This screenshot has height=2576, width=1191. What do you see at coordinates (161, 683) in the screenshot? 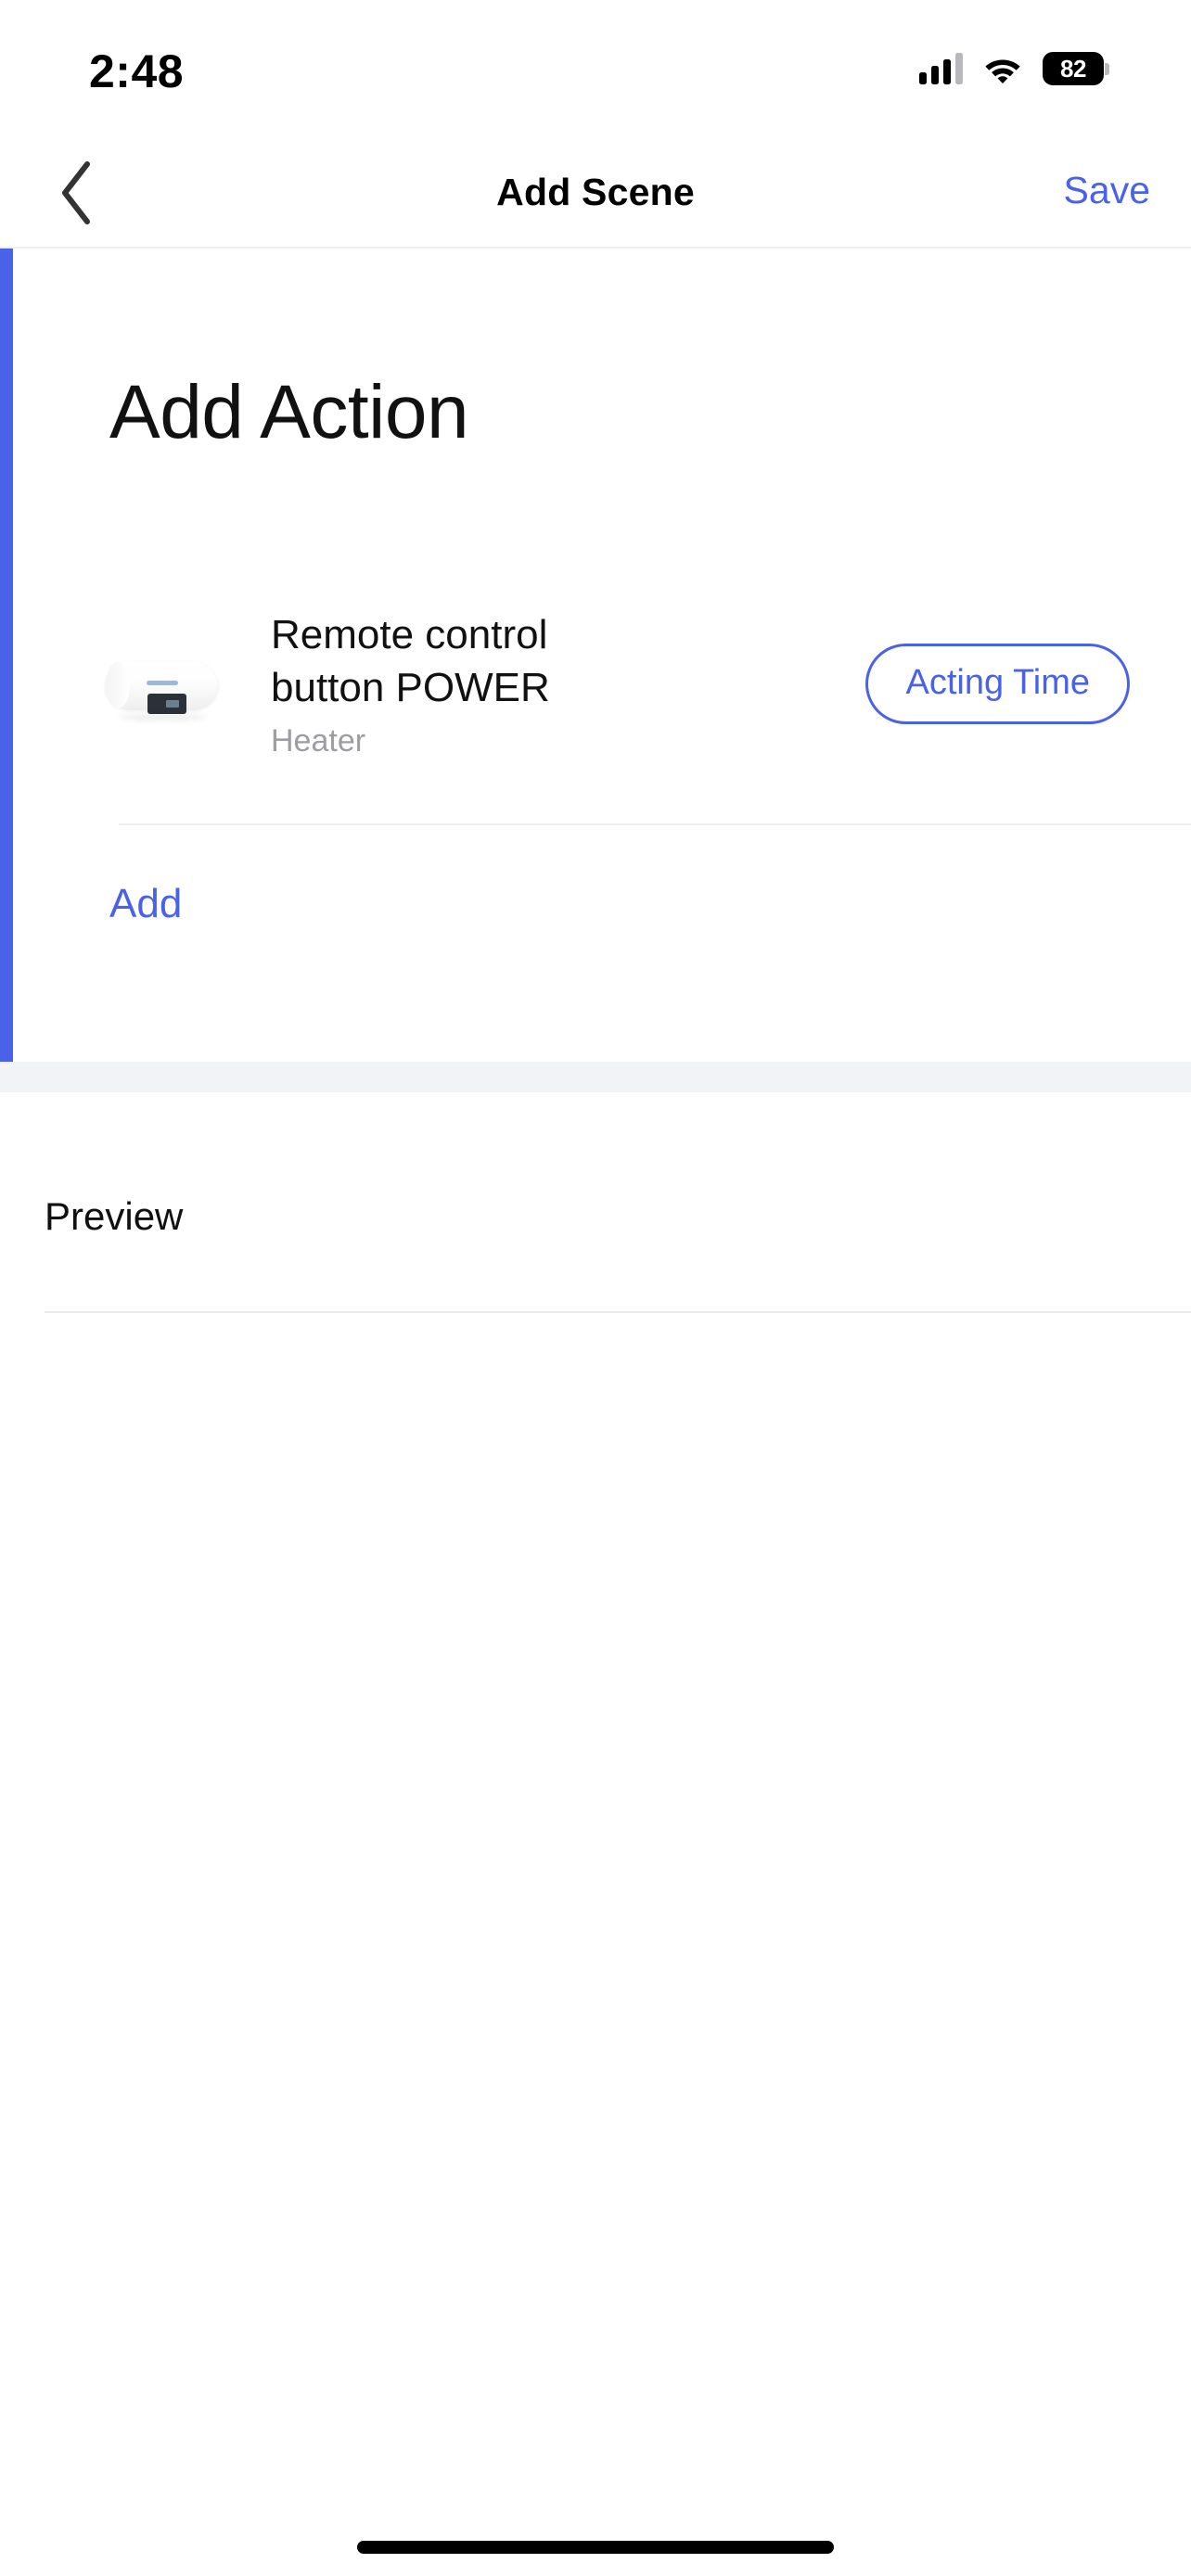
I see `water-heater-icon` at bounding box center [161, 683].